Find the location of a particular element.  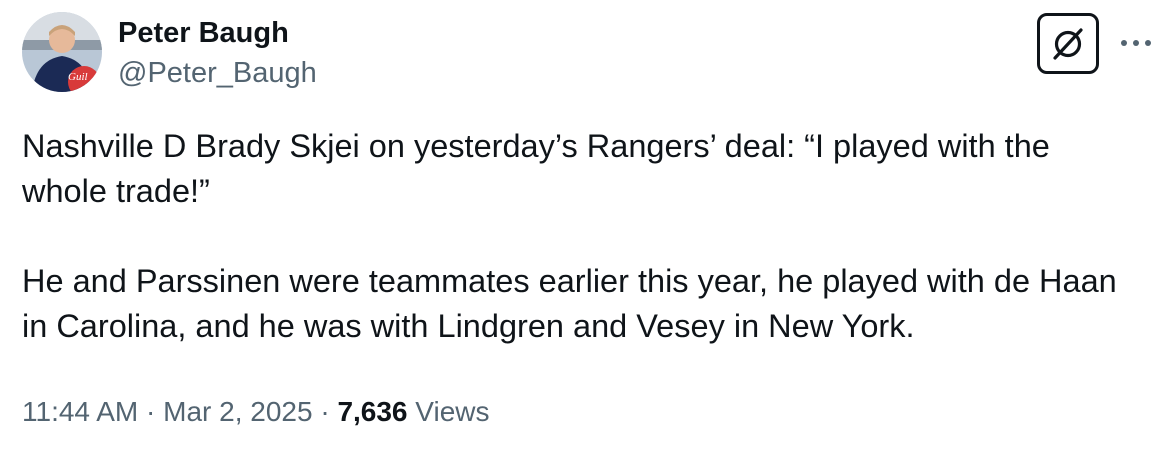

slashed-circle-icon is located at coordinates (1068, 43).